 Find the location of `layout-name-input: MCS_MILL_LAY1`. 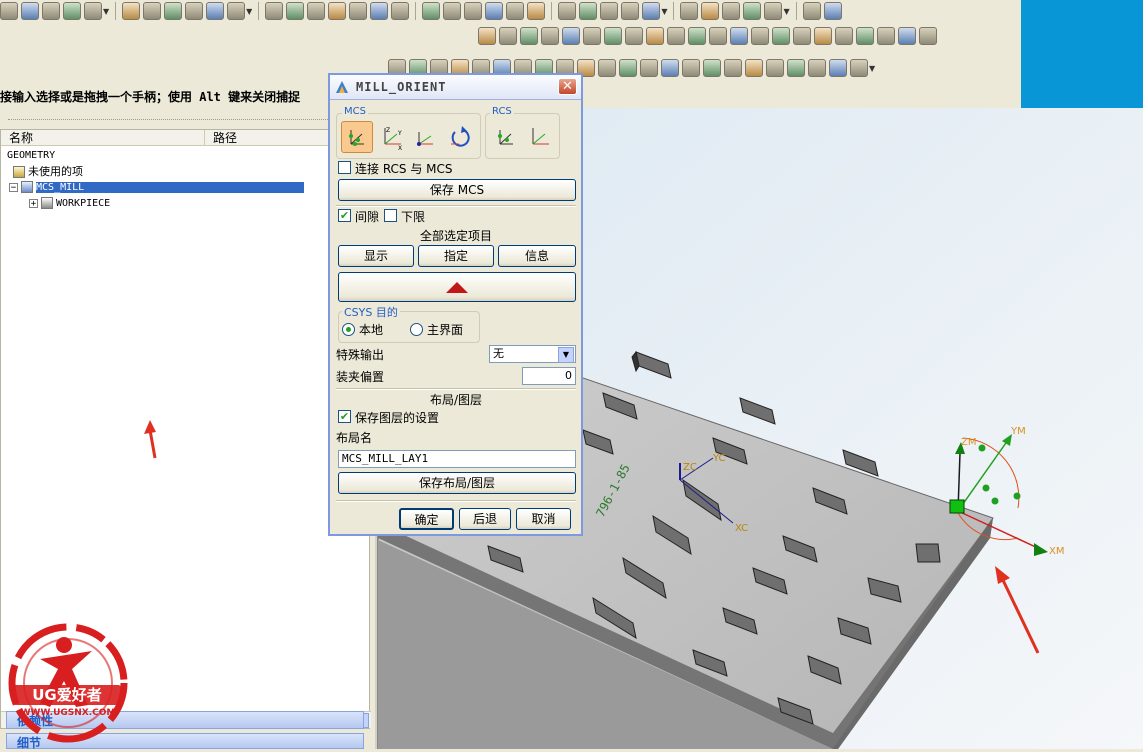

layout-name-input: MCS_MILL_LAY1 is located at coordinates (457, 459).